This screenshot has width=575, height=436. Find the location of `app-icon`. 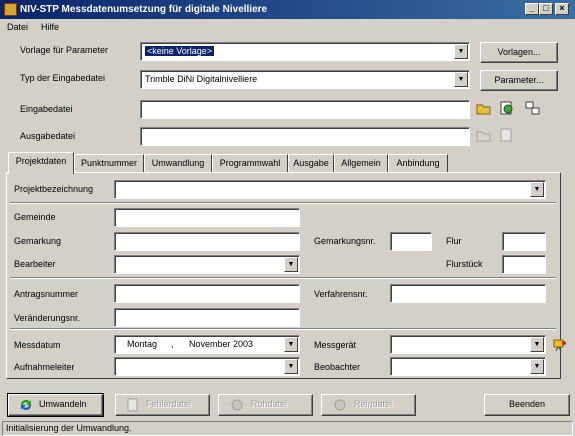

app-icon is located at coordinates (10, 9).